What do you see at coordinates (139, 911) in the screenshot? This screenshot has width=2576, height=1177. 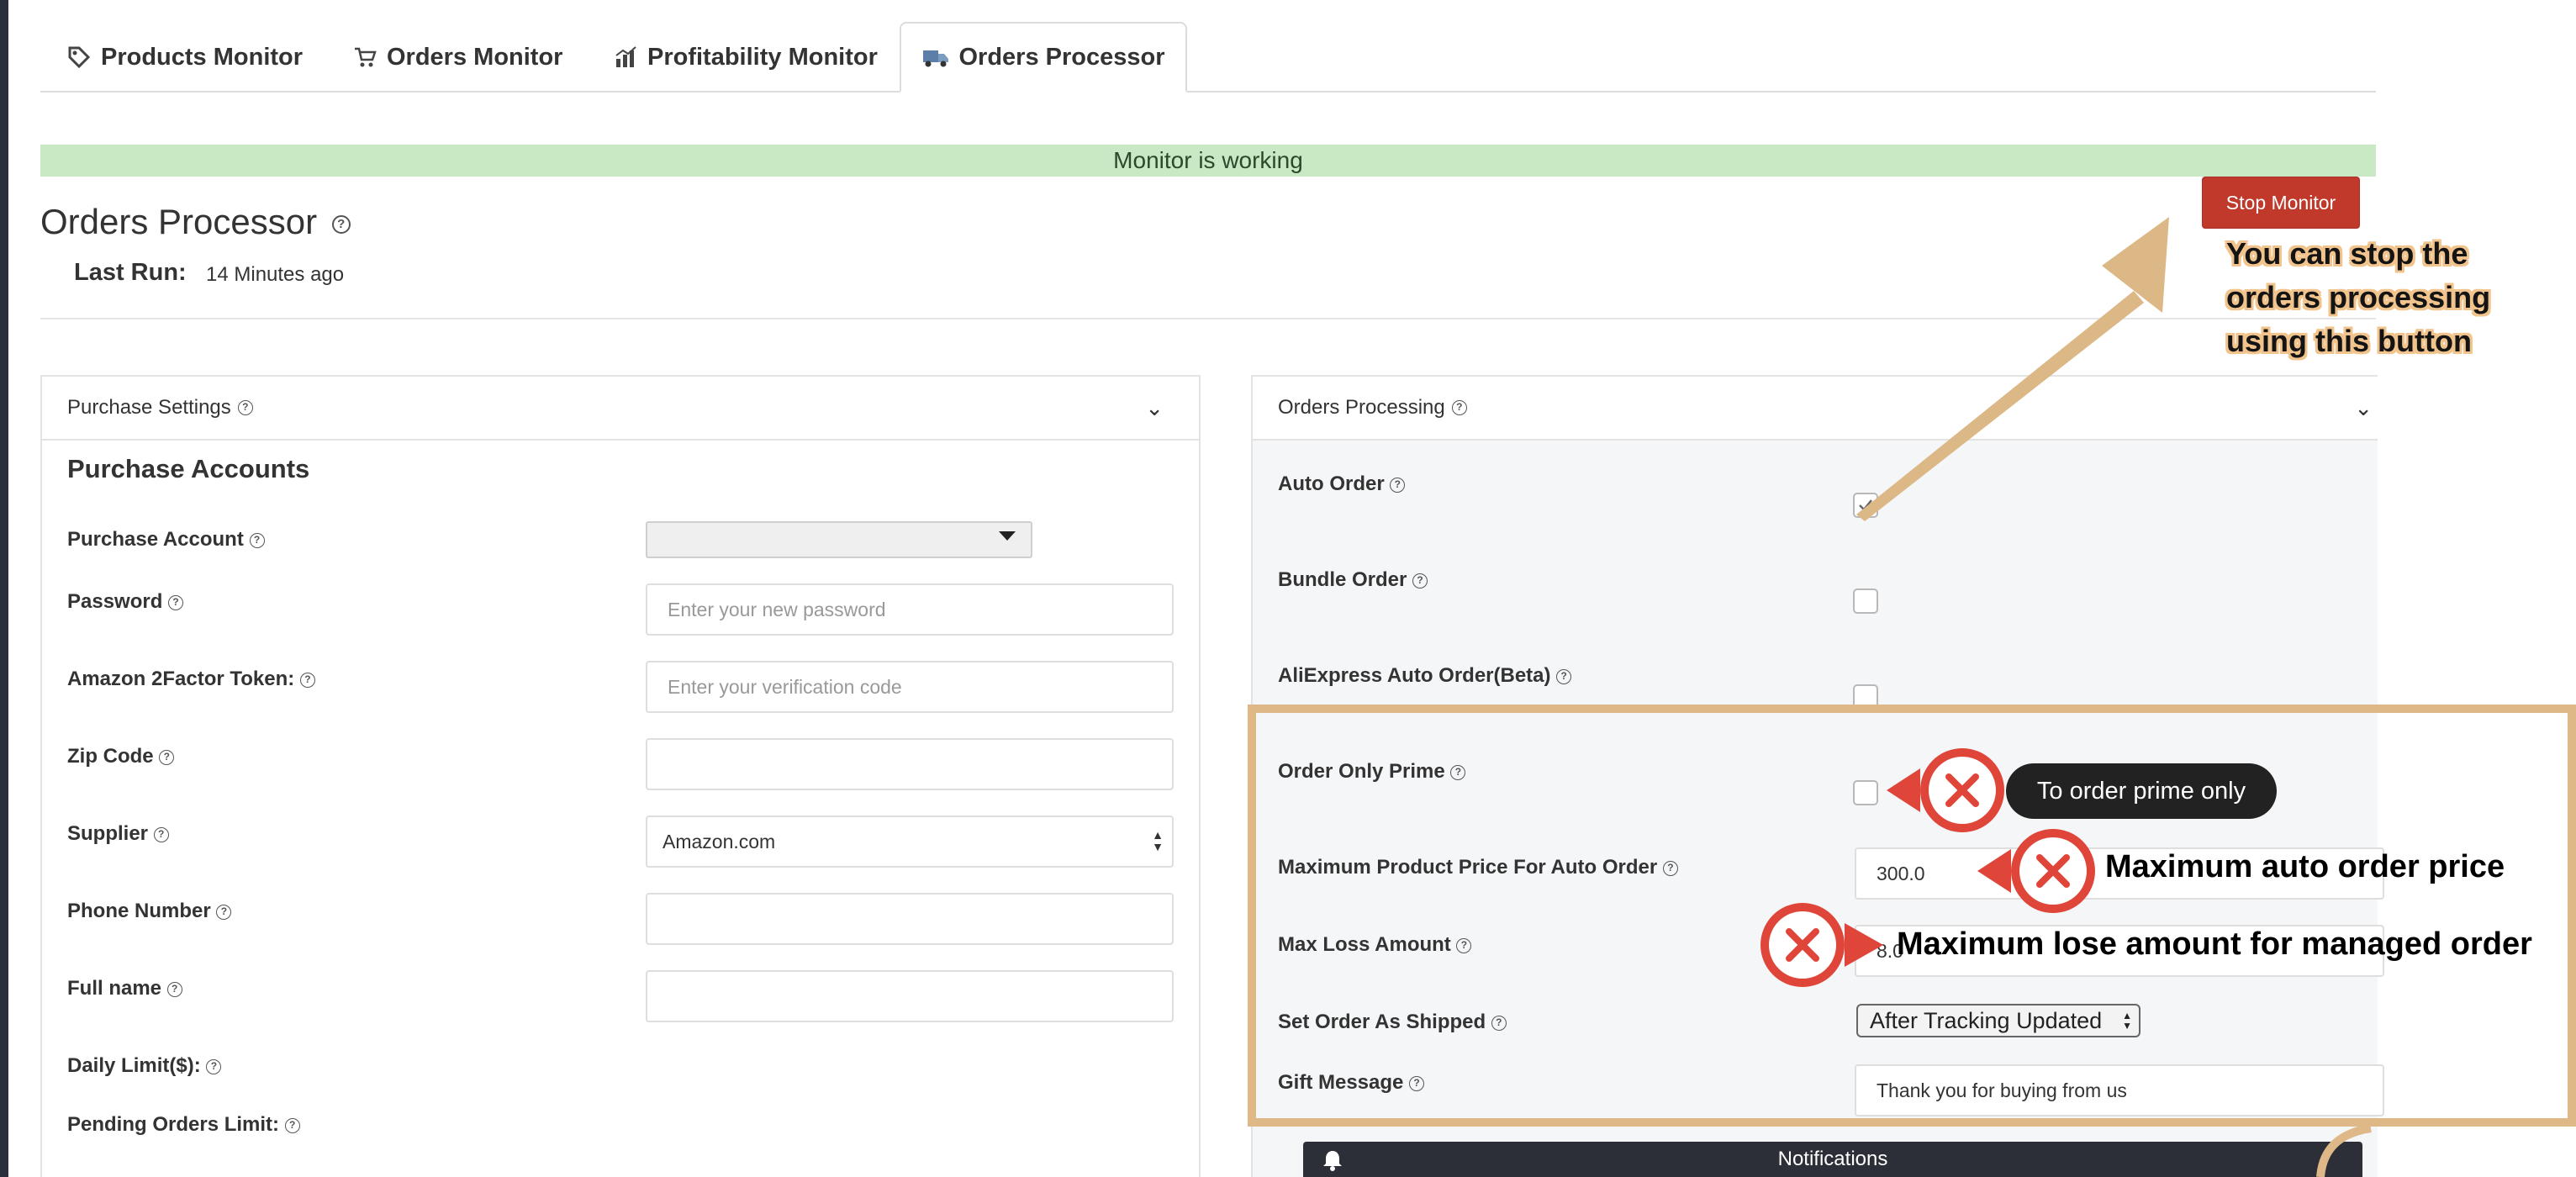 I see `label-text: Phone Number` at bounding box center [139, 911].